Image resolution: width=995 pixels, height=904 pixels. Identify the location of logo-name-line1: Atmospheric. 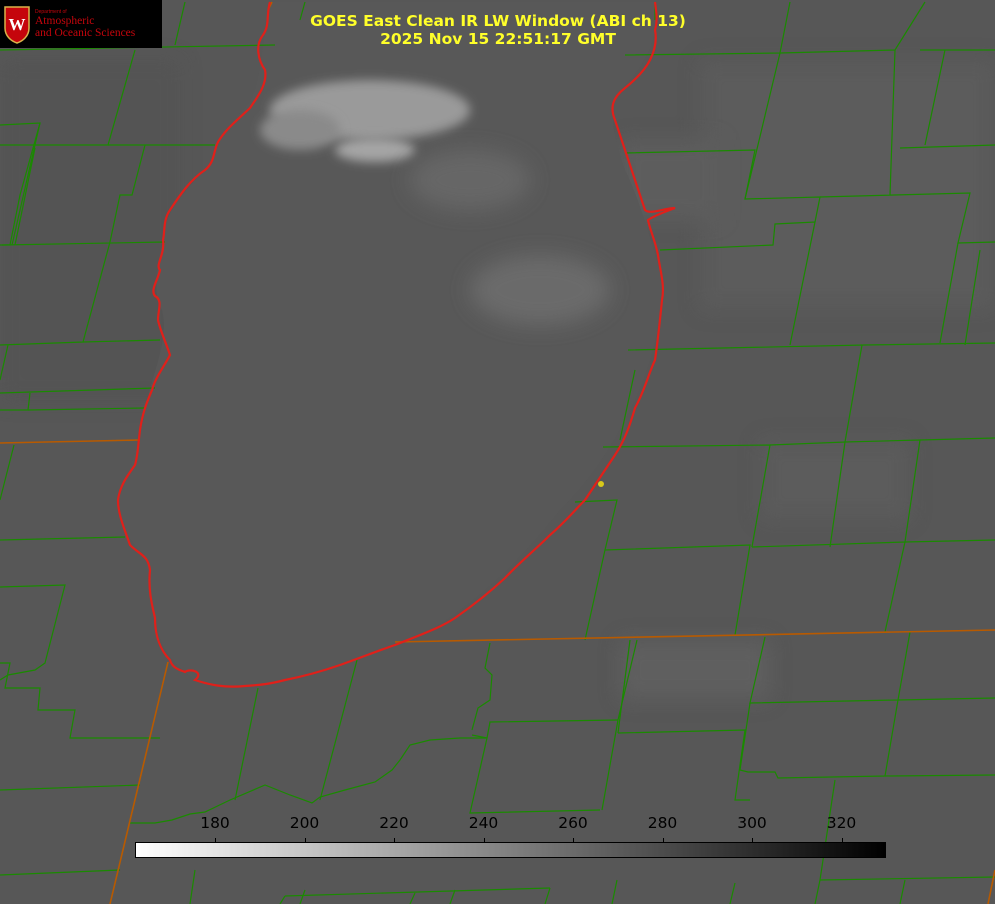
(65, 21).